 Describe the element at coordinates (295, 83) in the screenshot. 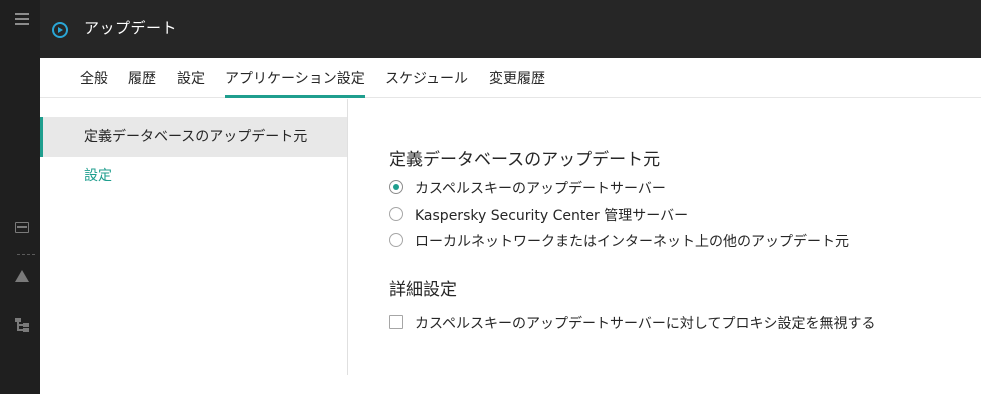

I see `tab-application-settings: アプリケーション設定` at that location.